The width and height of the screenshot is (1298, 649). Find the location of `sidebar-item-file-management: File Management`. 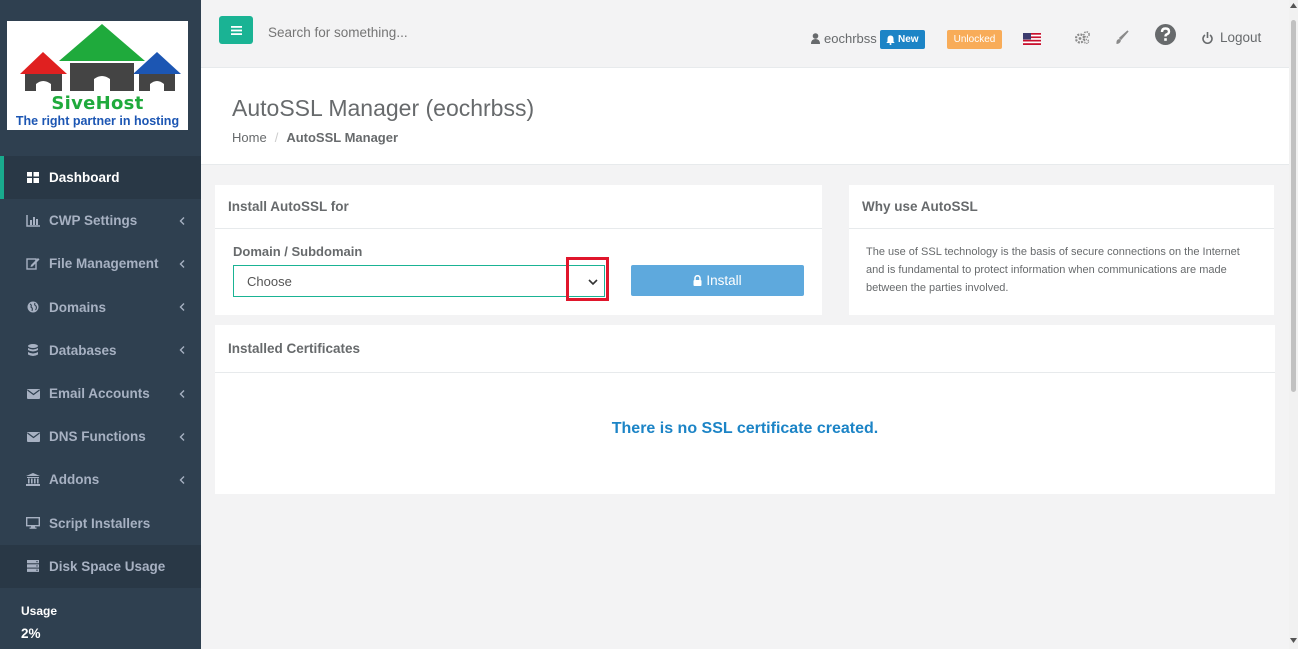

sidebar-item-file-management: File Management is located at coordinates (100, 263).